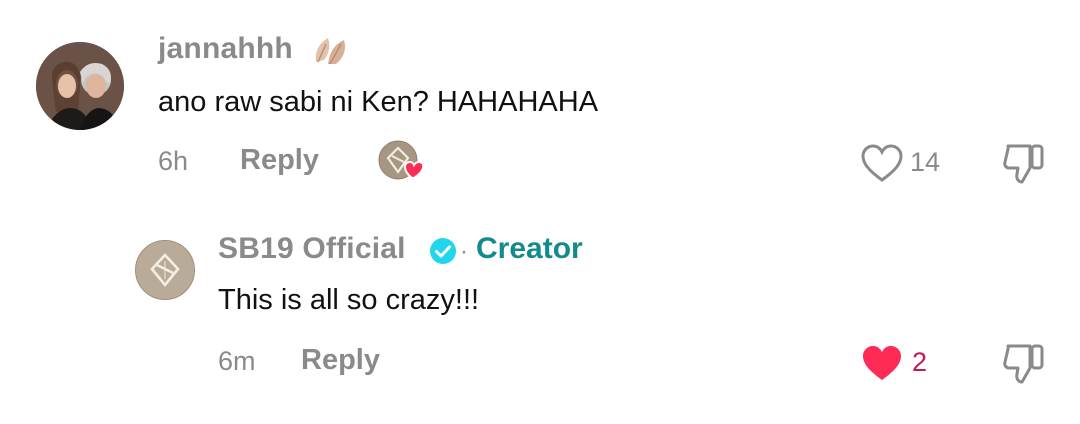 The image size is (1080, 424). I want to click on comment-timestamp: 6m, so click(237, 361).